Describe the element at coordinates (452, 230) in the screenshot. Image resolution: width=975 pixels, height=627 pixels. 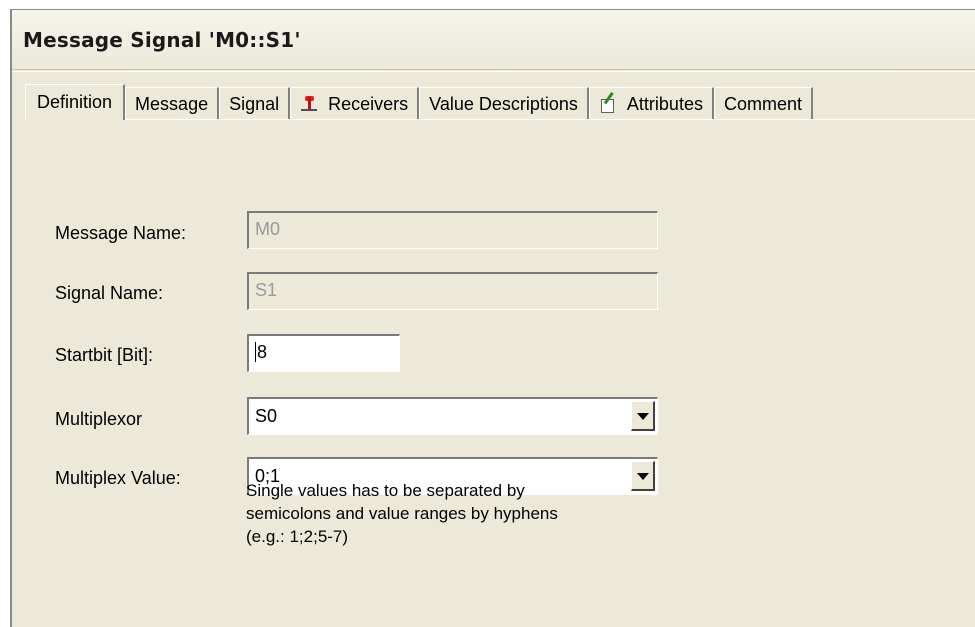
I see `message-name-field: M0` at that location.